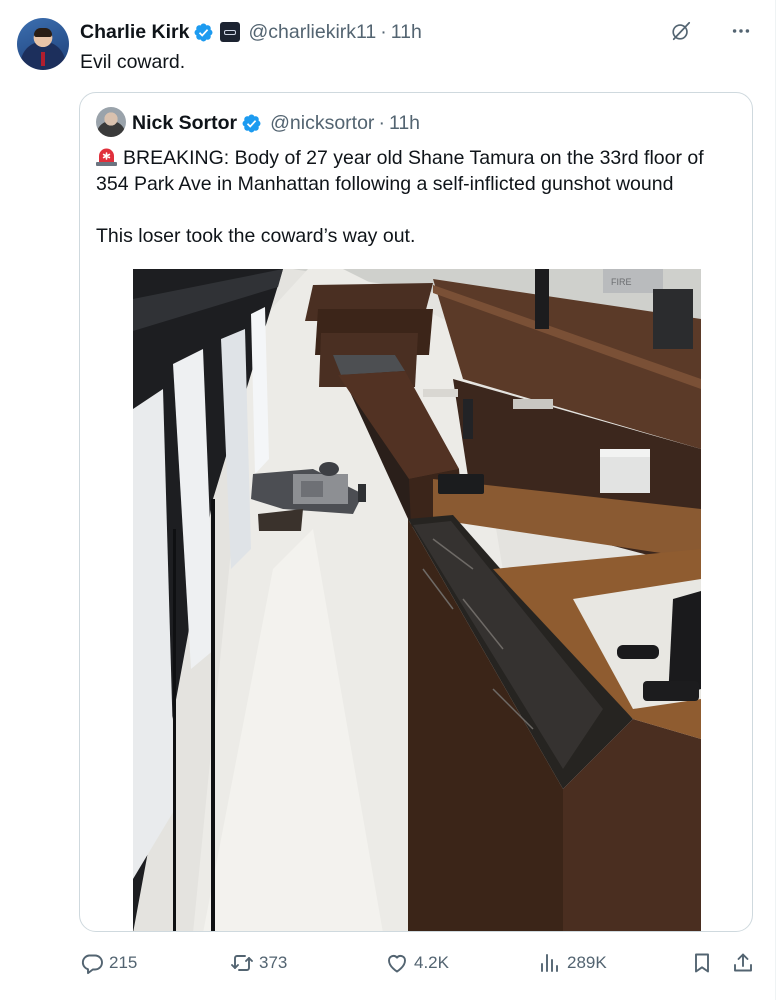 Image resolution: width=780 pixels, height=1000 pixels. I want to click on share-button, so click(745, 963).